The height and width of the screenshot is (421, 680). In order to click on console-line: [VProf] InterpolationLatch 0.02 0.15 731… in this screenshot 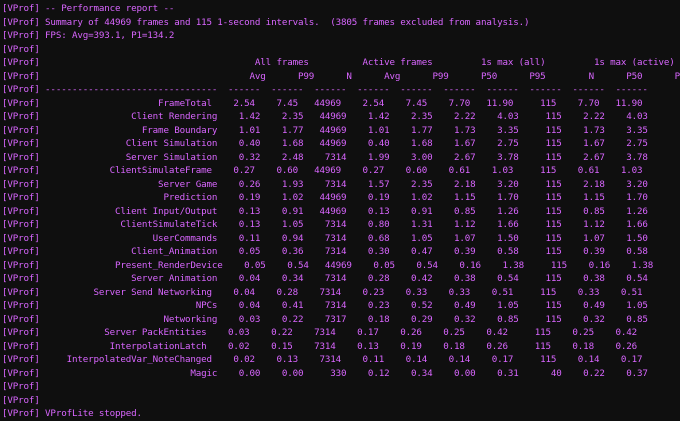, I will do `click(319, 346)`.